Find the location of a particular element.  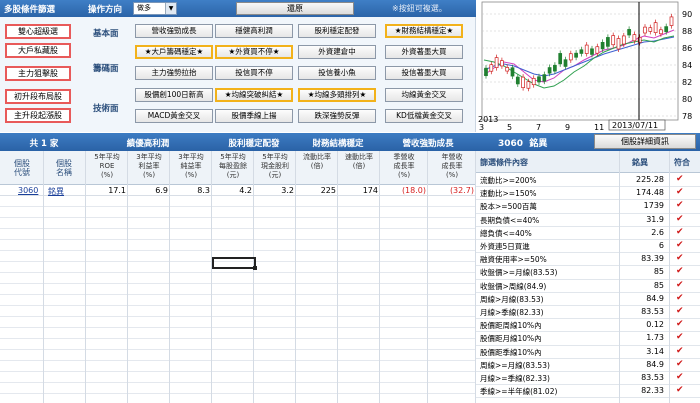

cell-profit-margin: 6.9 is located at coordinates (161, 190).